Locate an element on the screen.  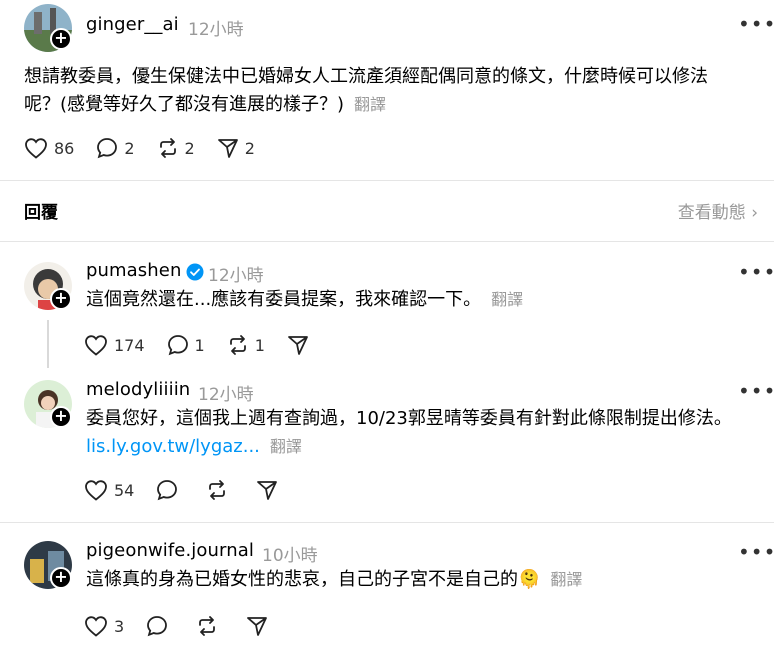
like-count: 174 is located at coordinates (129, 345).